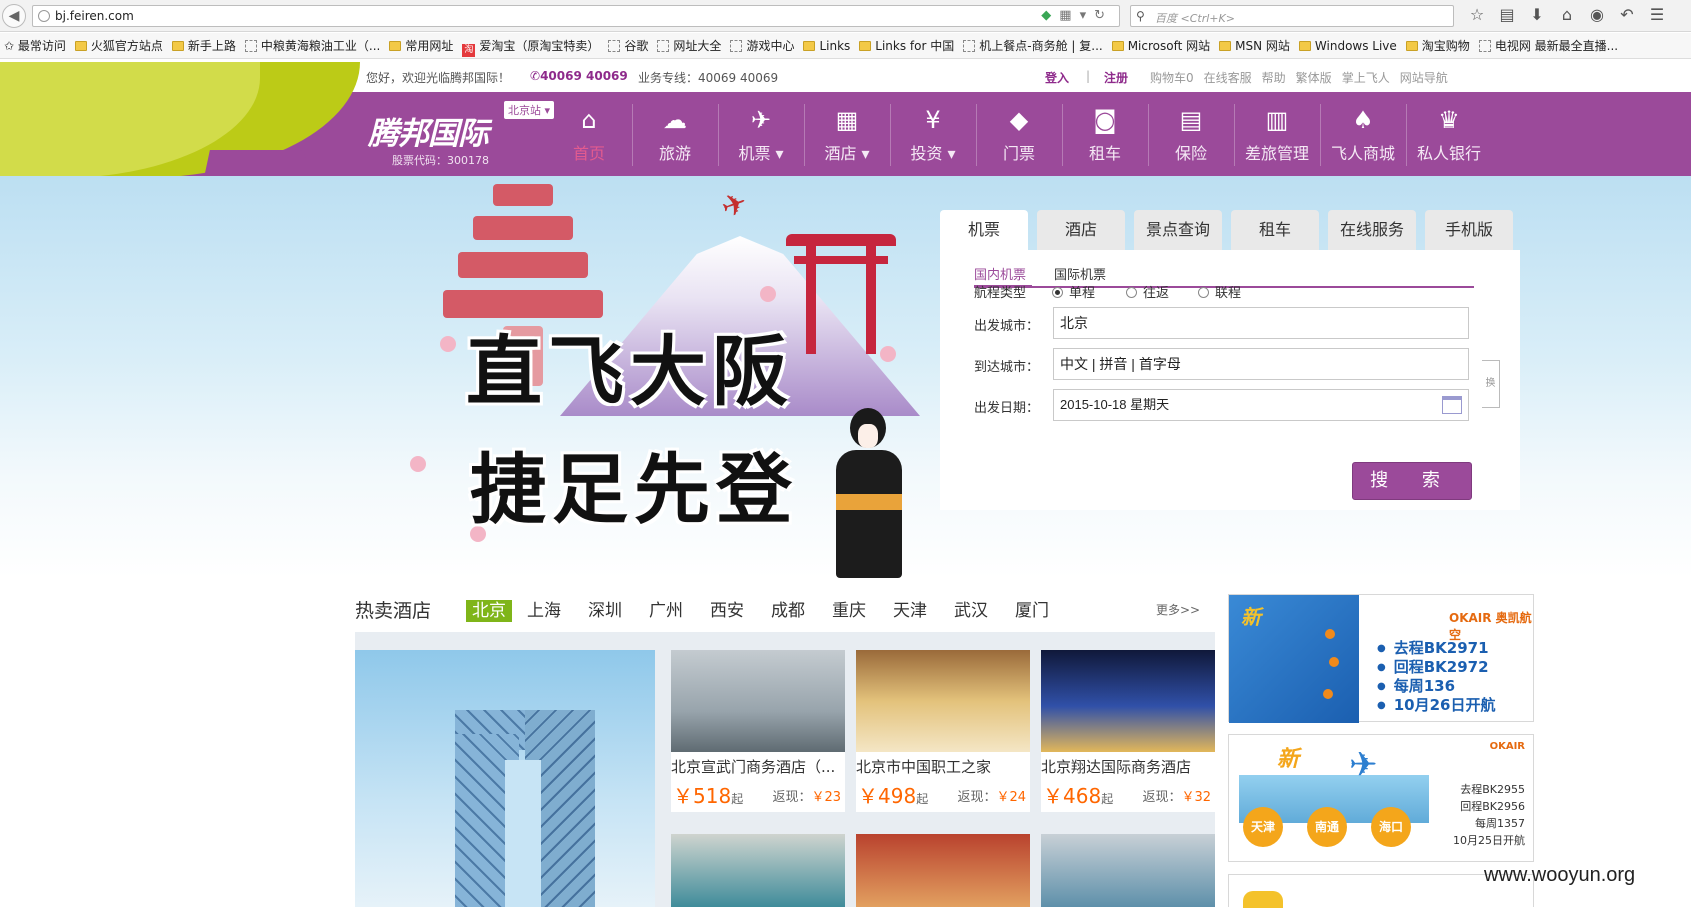 The width and height of the screenshot is (1691, 908). I want to click on tab-international-flight: 国际机票, so click(1080, 273).